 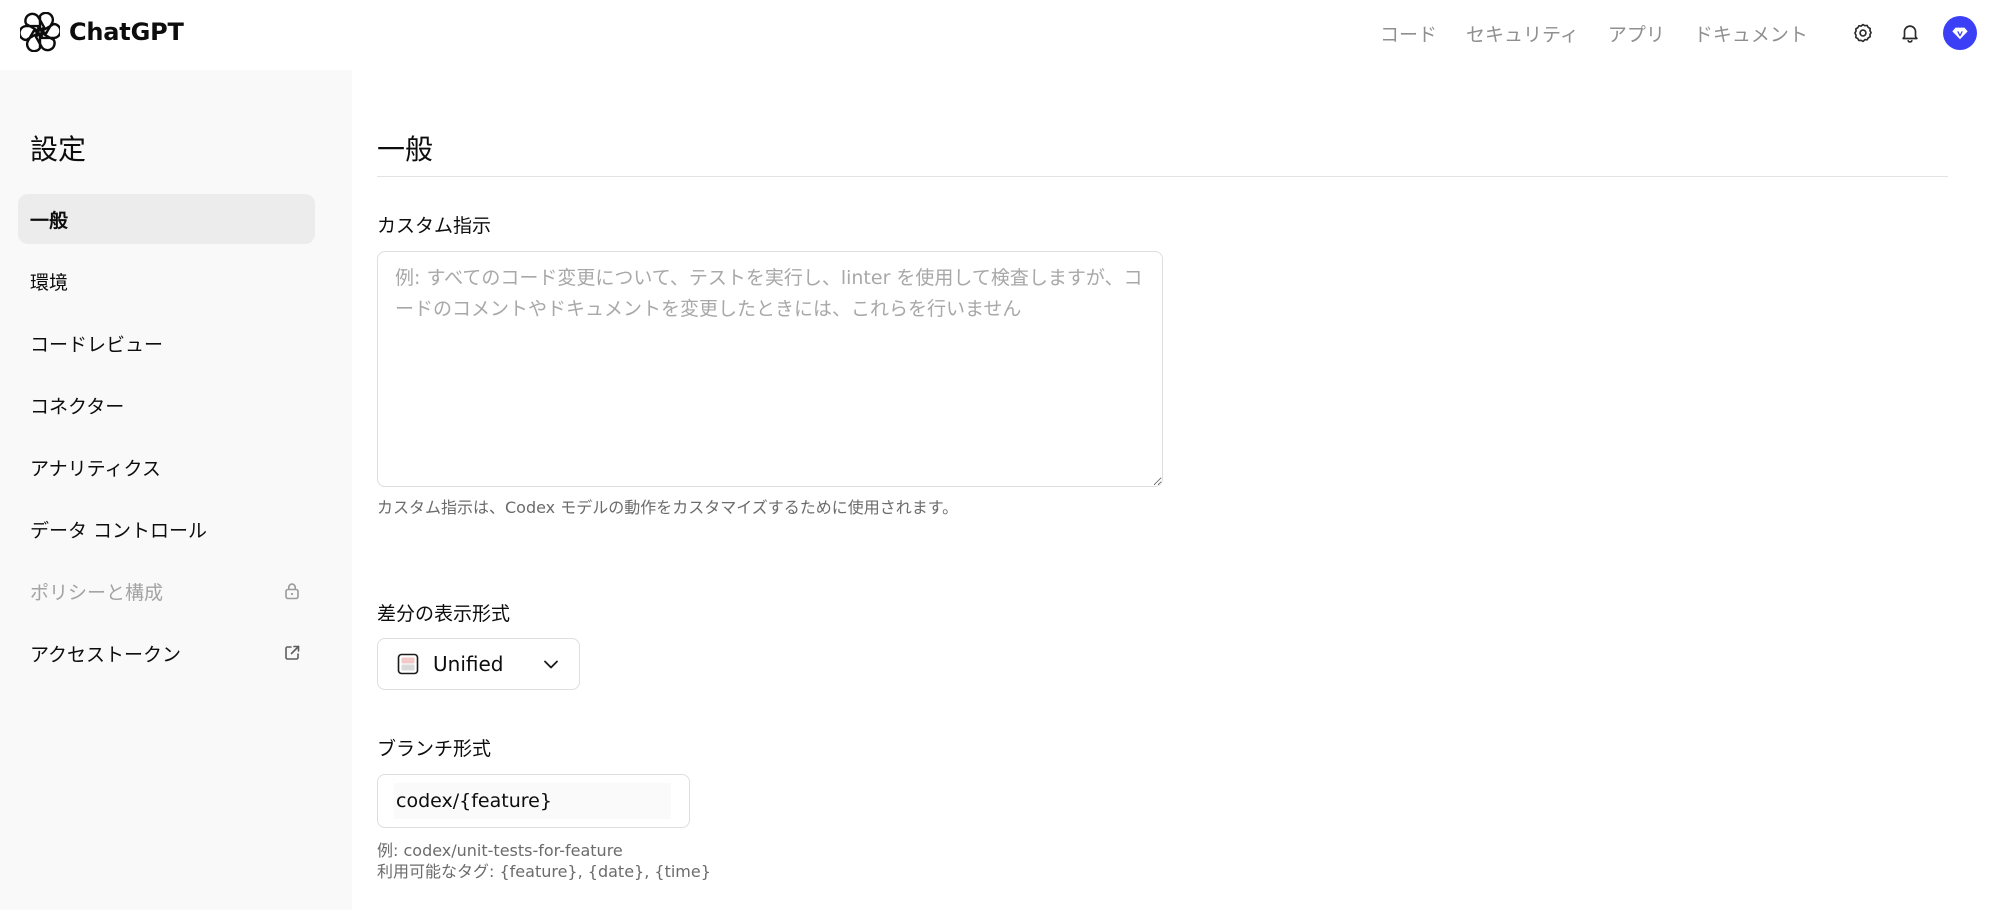 What do you see at coordinates (166, 467) in the screenshot?
I see `sidebar-item-analytics: アナリティクス` at bounding box center [166, 467].